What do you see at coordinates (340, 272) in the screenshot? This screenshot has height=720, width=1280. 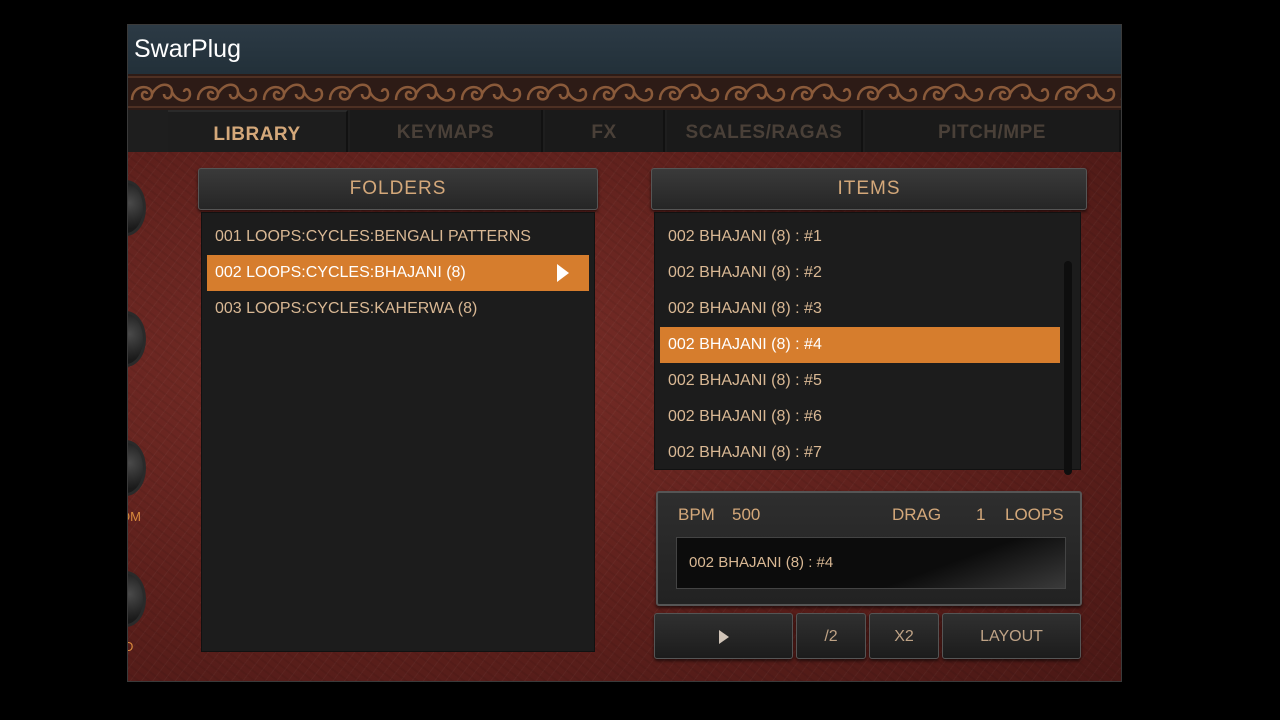 I see `folder-item-label: 002 LOOPS:CYCLES:BHAJANI (8)` at bounding box center [340, 272].